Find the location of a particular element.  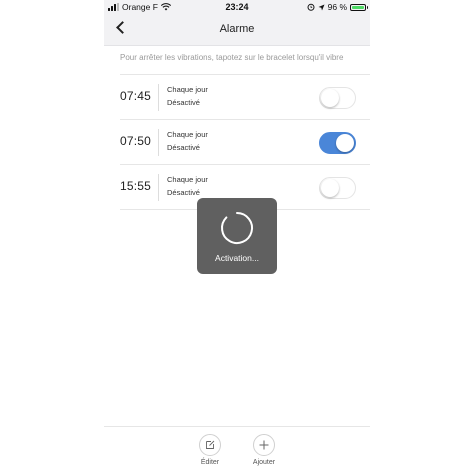

alarm-clock-icon is located at coordinates (311, 7).